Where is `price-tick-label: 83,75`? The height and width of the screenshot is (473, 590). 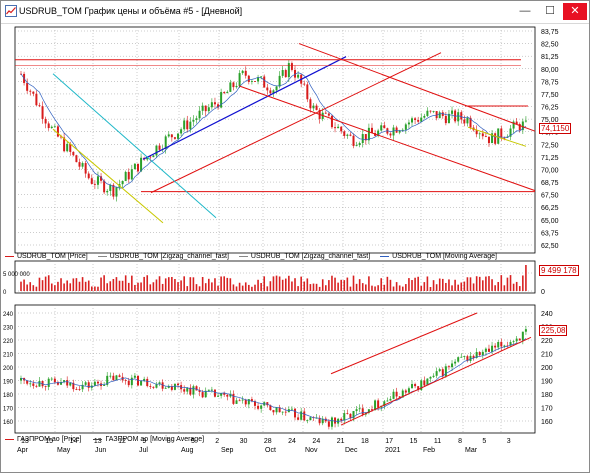
price-tick-label: 83,75 is located at coordinates (550, 32).